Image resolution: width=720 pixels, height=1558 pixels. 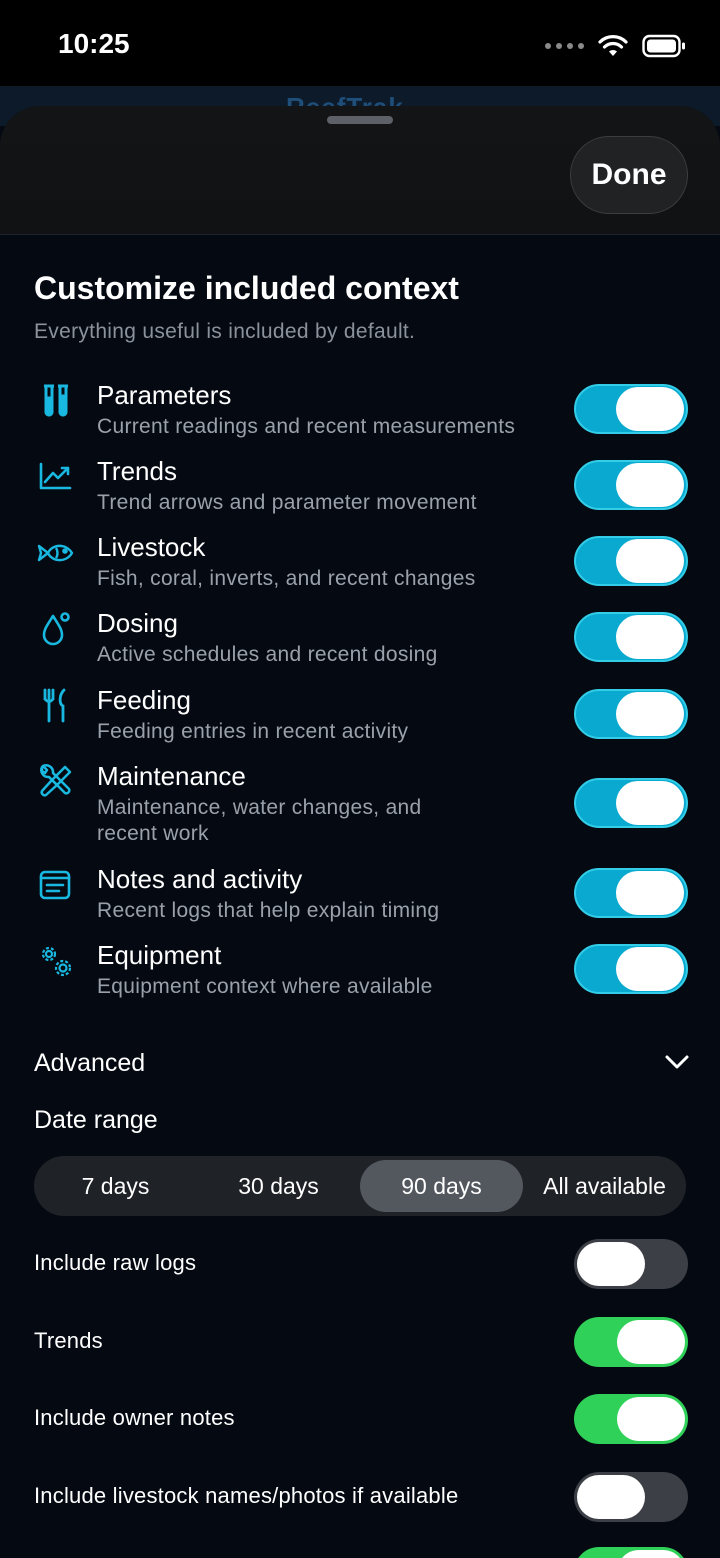 I want to click on fork-knife-icon, so click(x=55, y=706).